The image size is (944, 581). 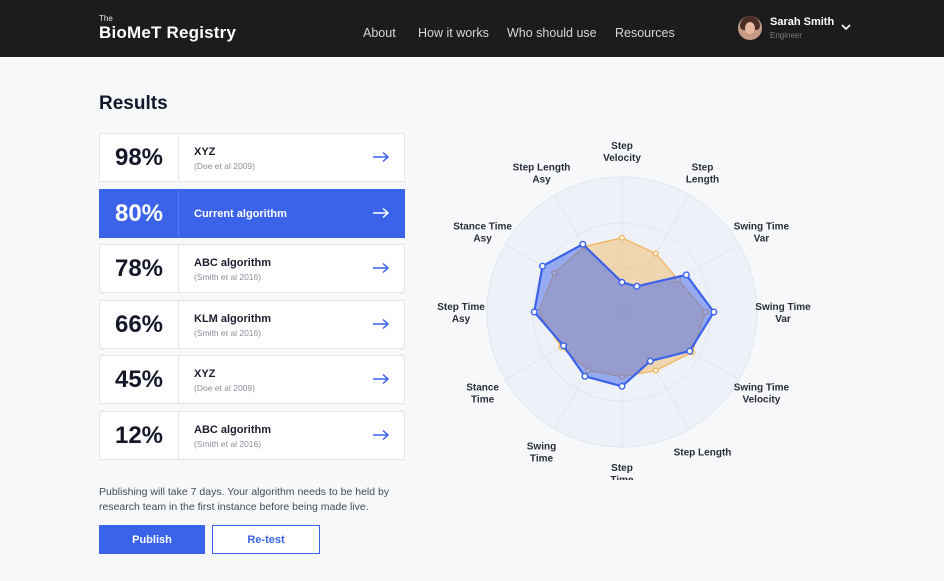 What do you see at coordinates (846, 27) in the screenshot?
I see `chevron-down-icon` at bounding box center [846, 27].